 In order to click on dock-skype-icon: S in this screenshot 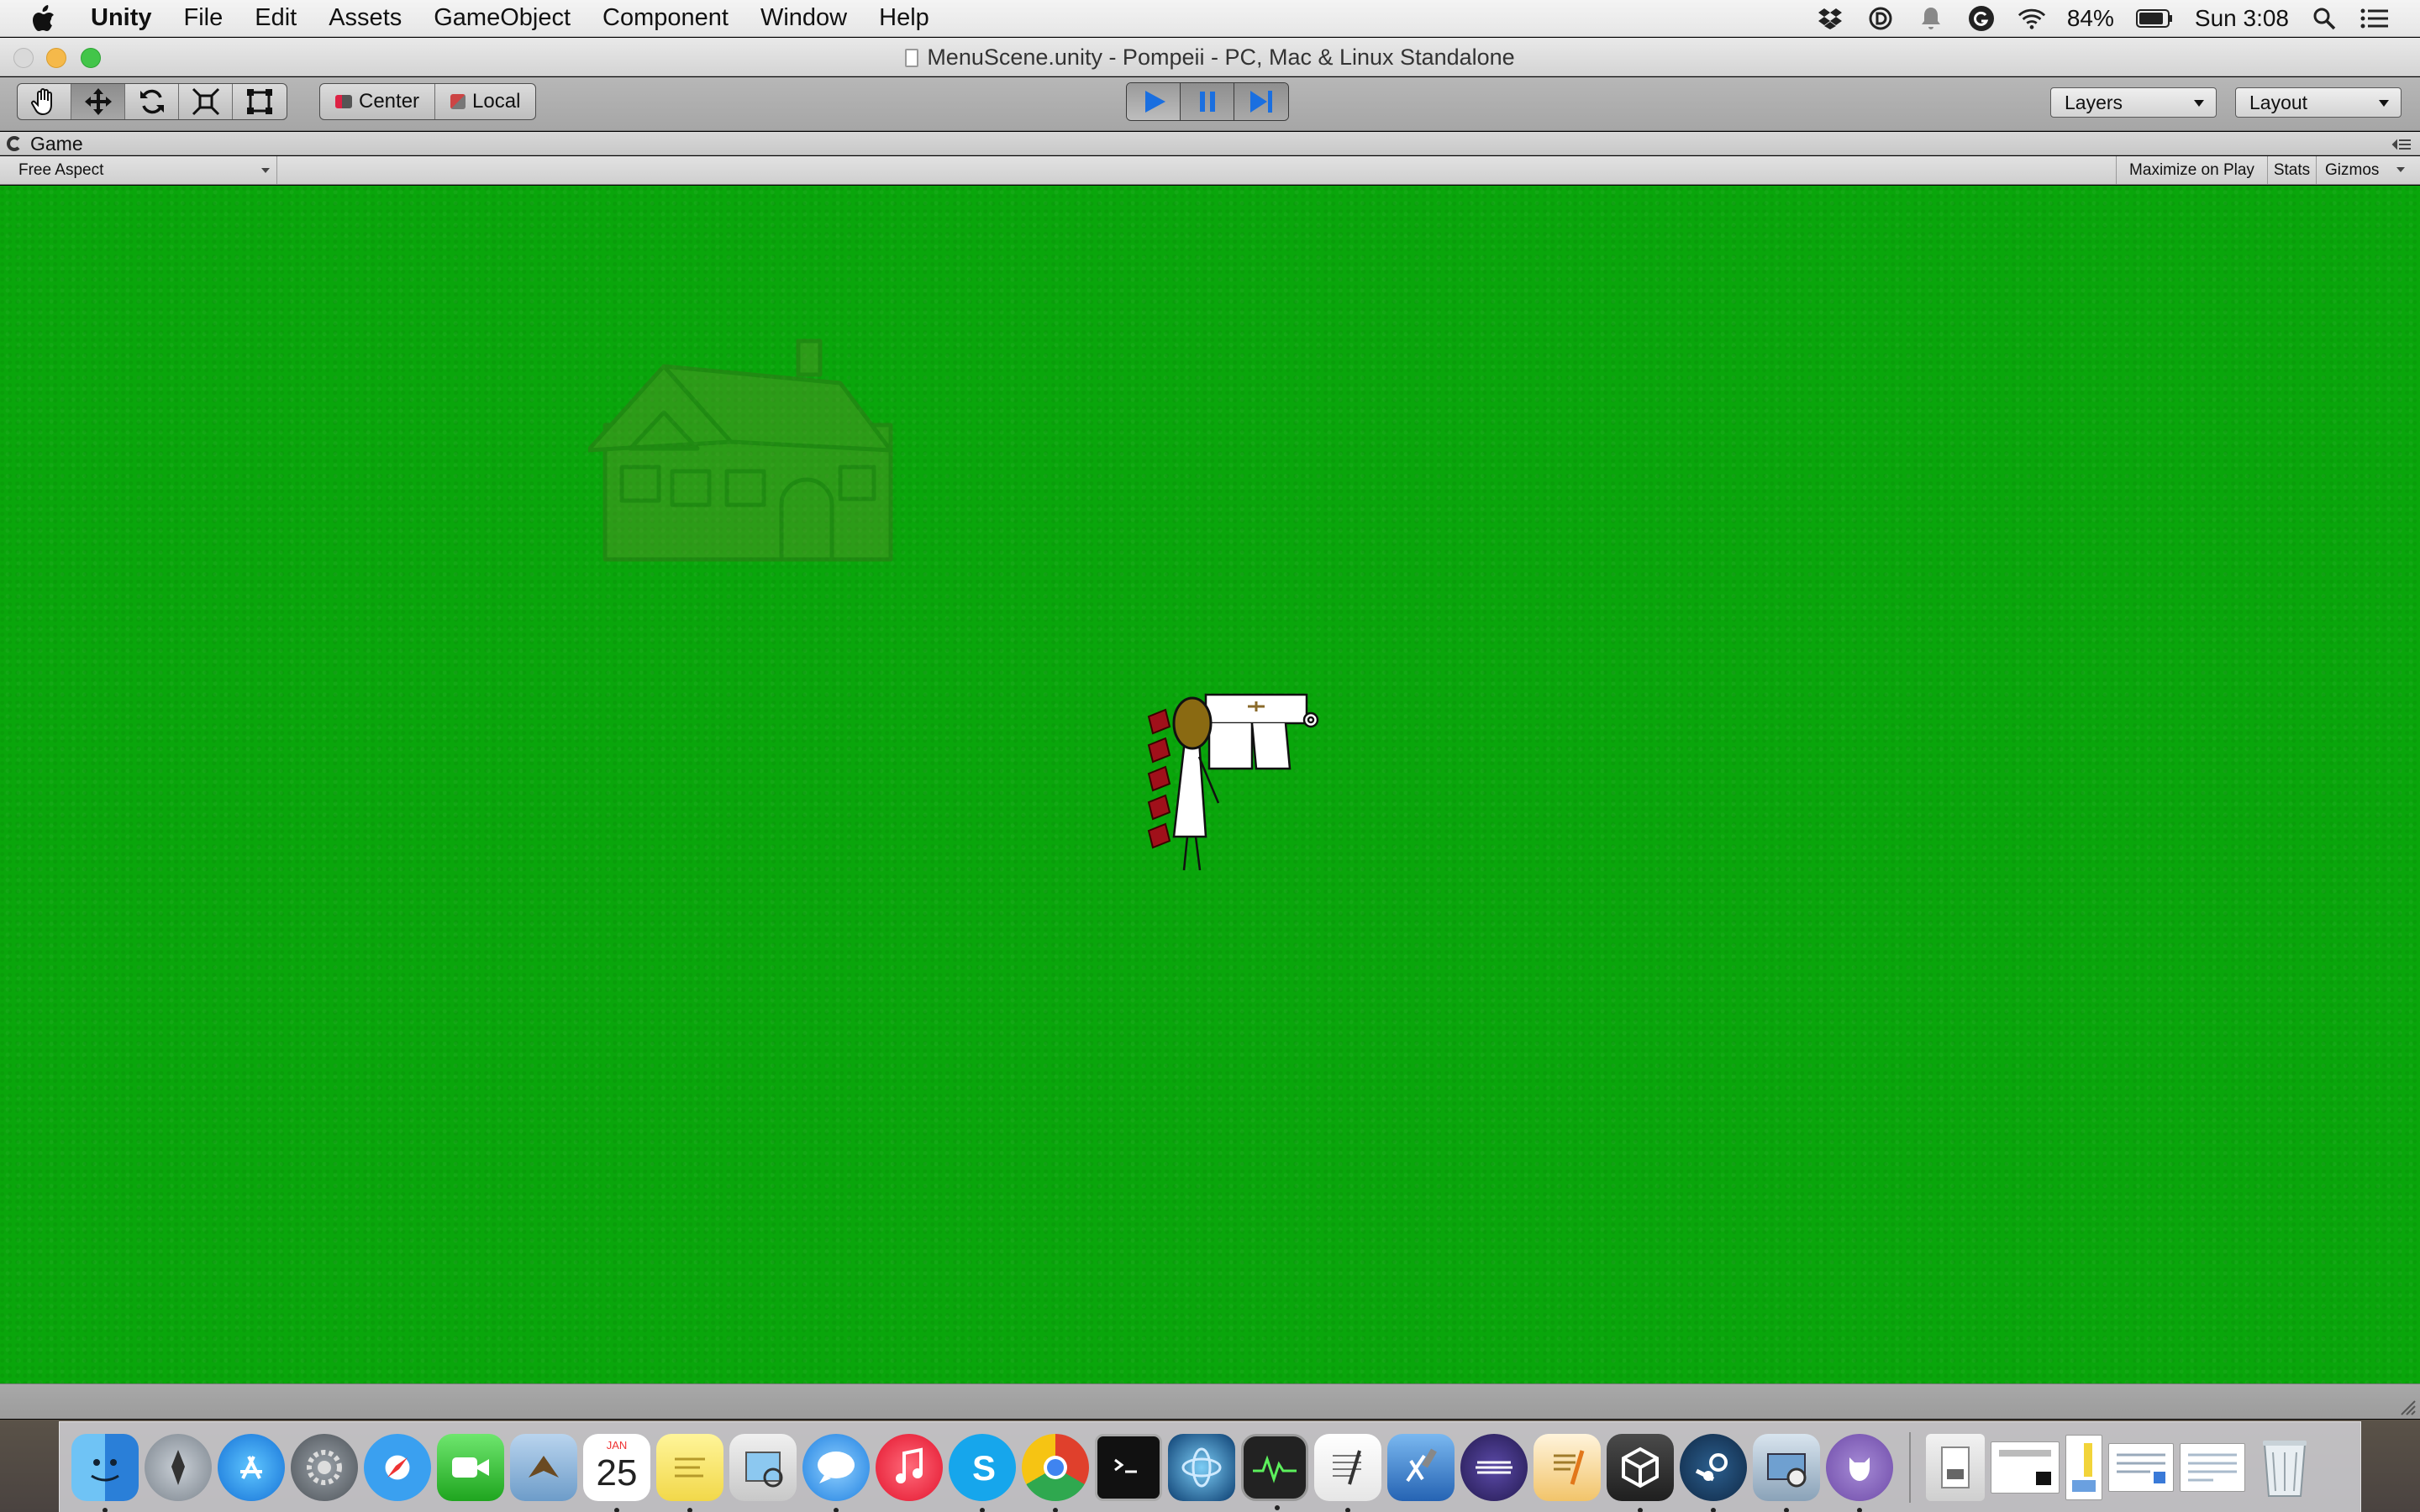, I will do `click(983, 1472)`.